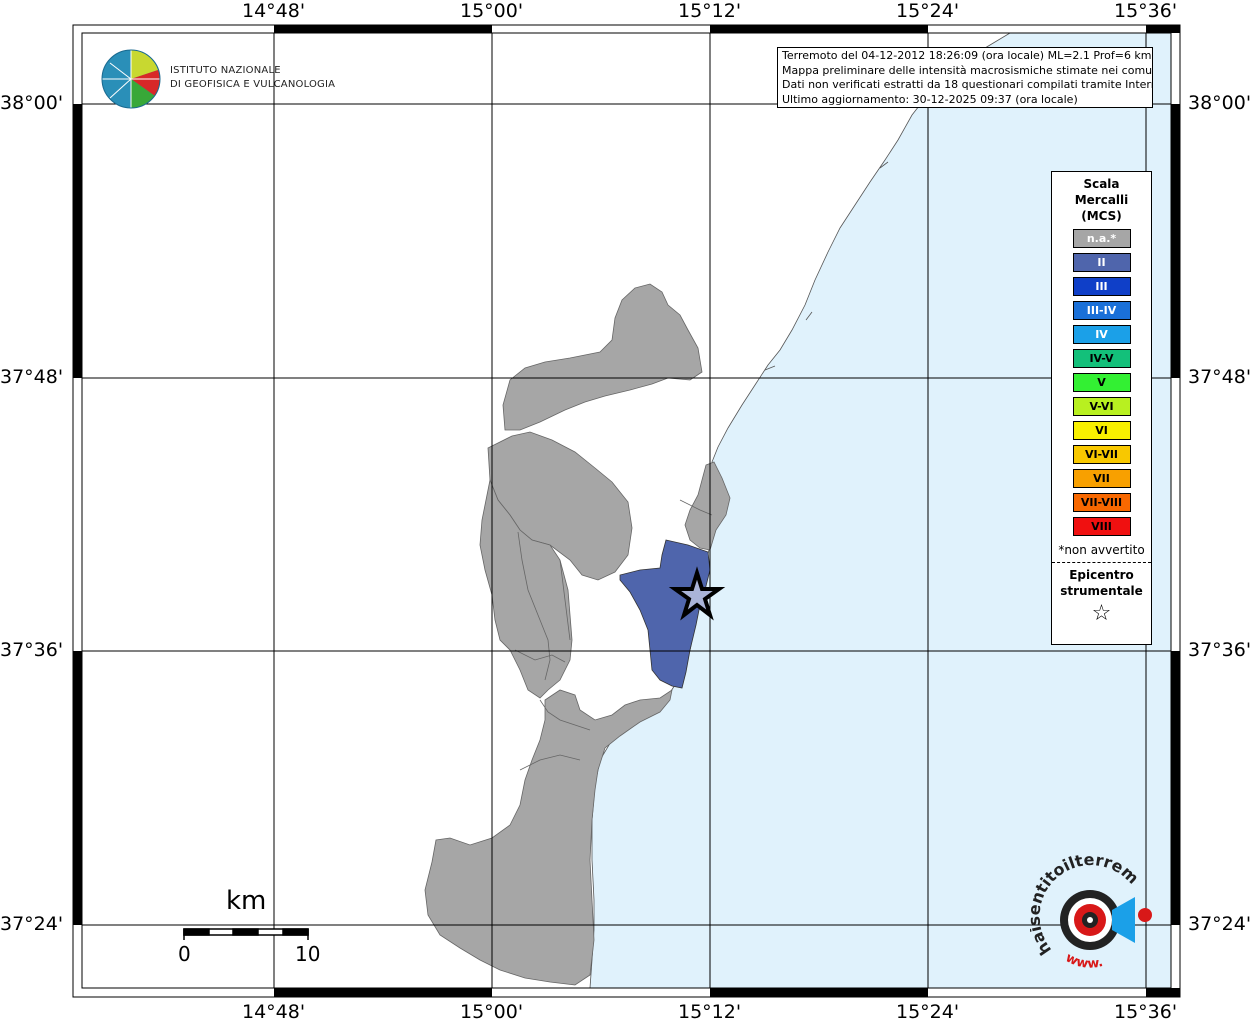  Describe the element at coordinates (492, 11) in the screenshot. I see `lon-label-top-2: 15°00'` at that location.